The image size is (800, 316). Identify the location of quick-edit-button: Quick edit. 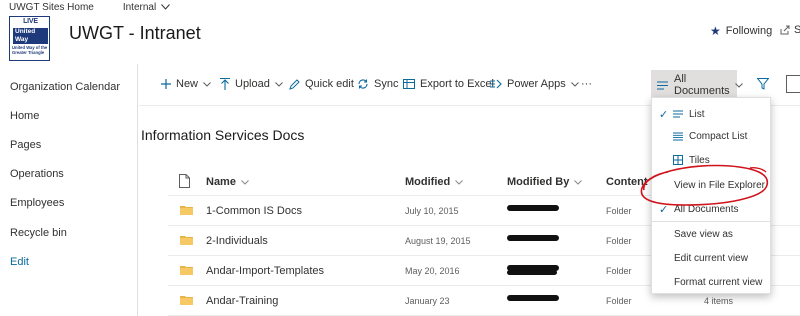
(321, 84).